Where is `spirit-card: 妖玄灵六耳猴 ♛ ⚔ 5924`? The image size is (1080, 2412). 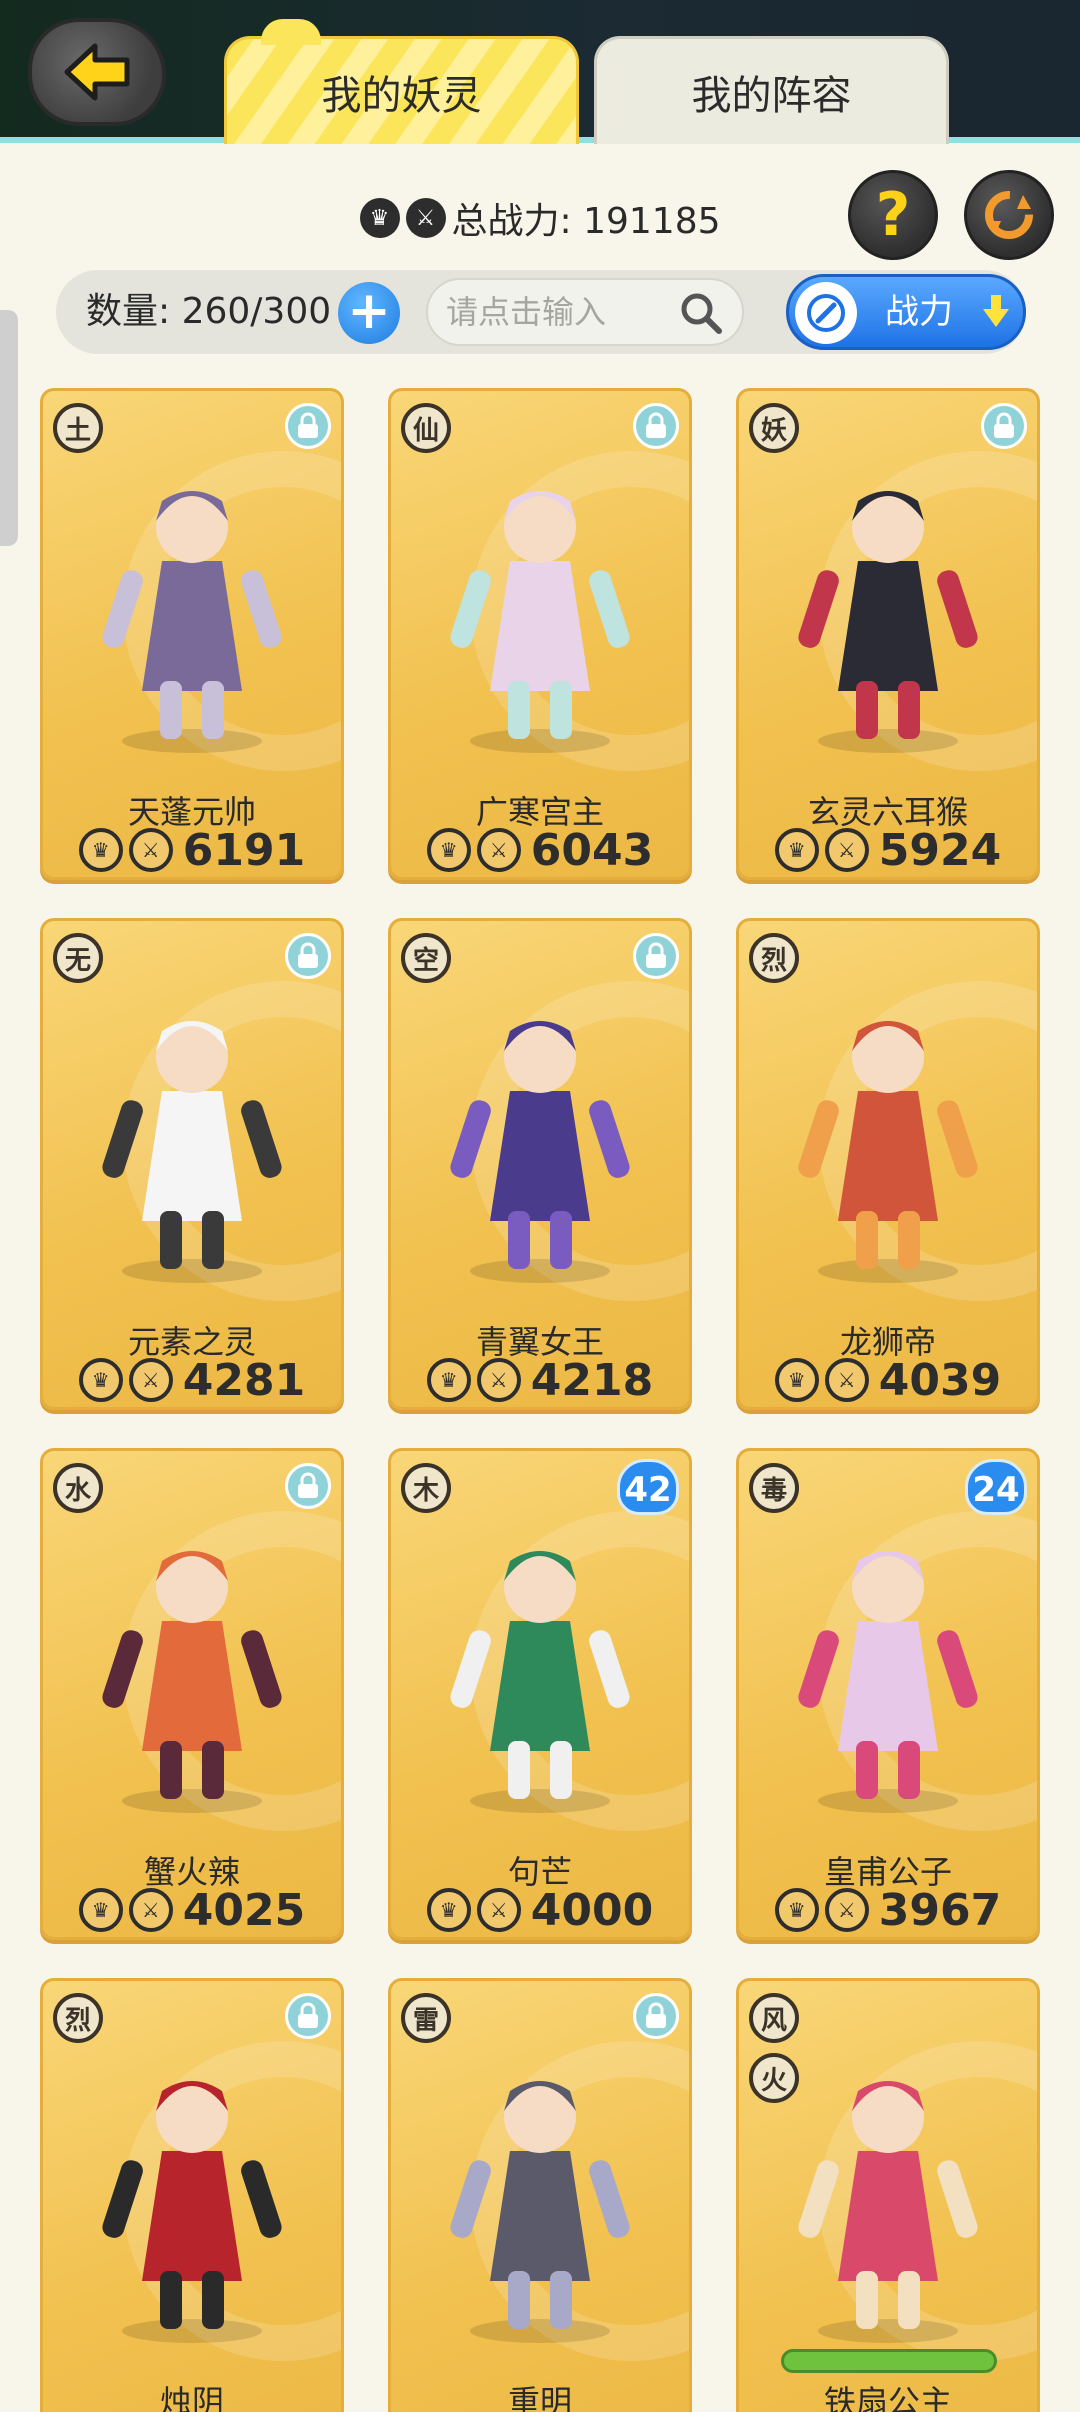
spirit-card: 妖玄灵六耳猴 ♛ ⚔ 5924 is located at coordinates (888, 634).